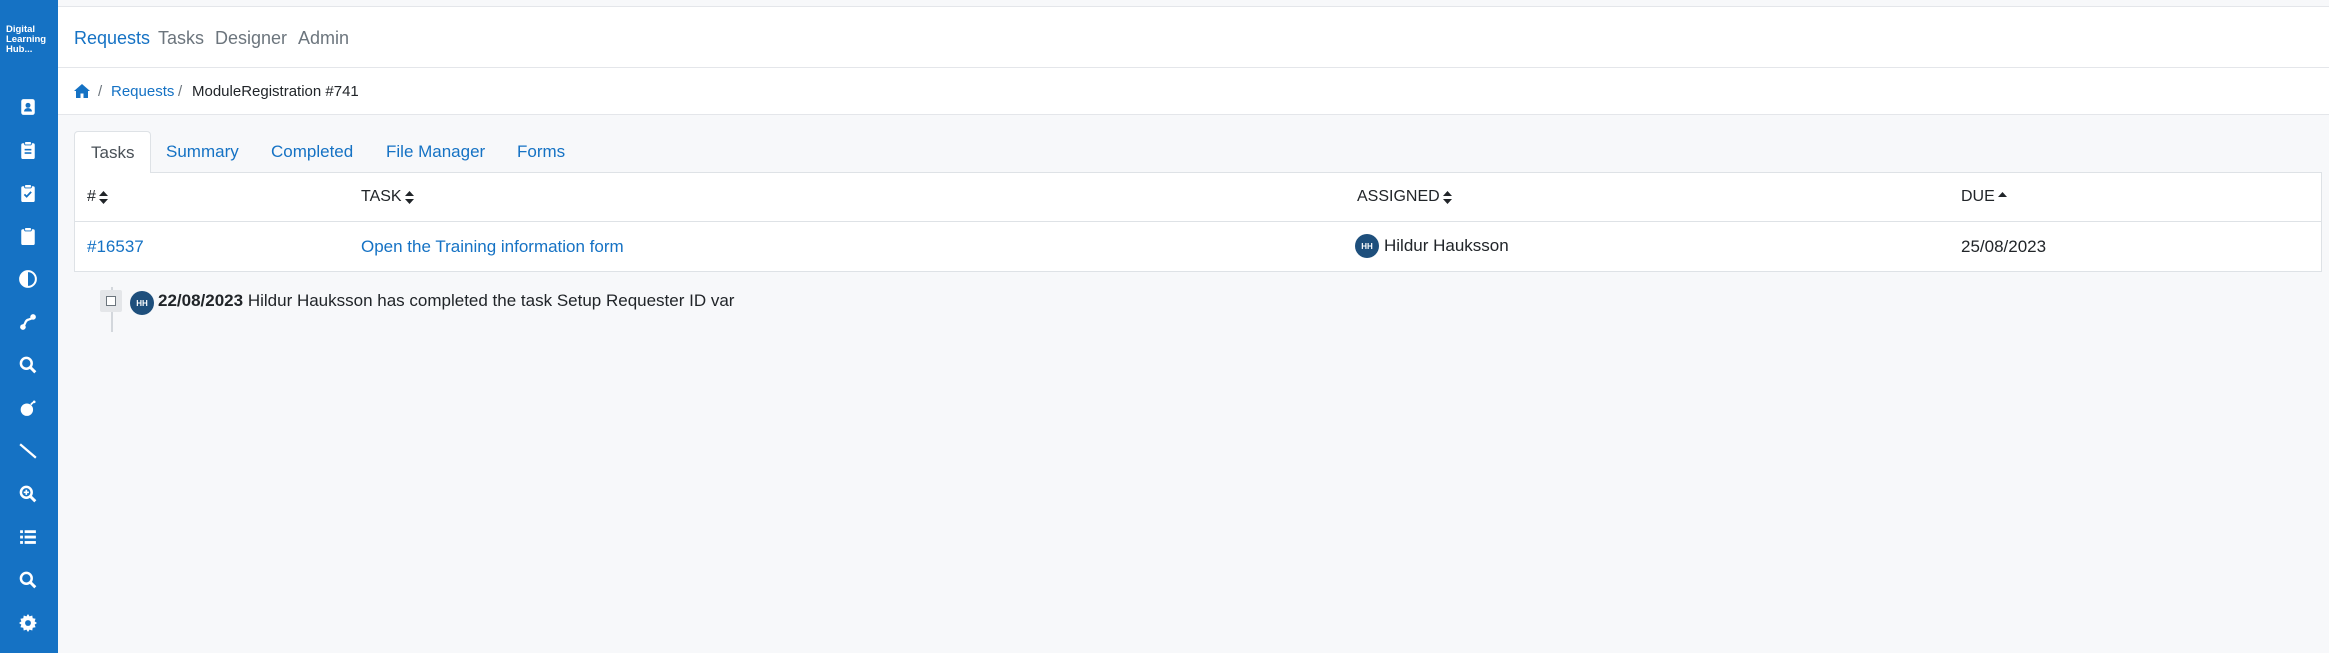 This screenshot has height=653, width=2329. Describe the element at coordinates (1193, 37) in the screenshot. I see `top-navigation: Requests Tasks Designer Admin` at that location.